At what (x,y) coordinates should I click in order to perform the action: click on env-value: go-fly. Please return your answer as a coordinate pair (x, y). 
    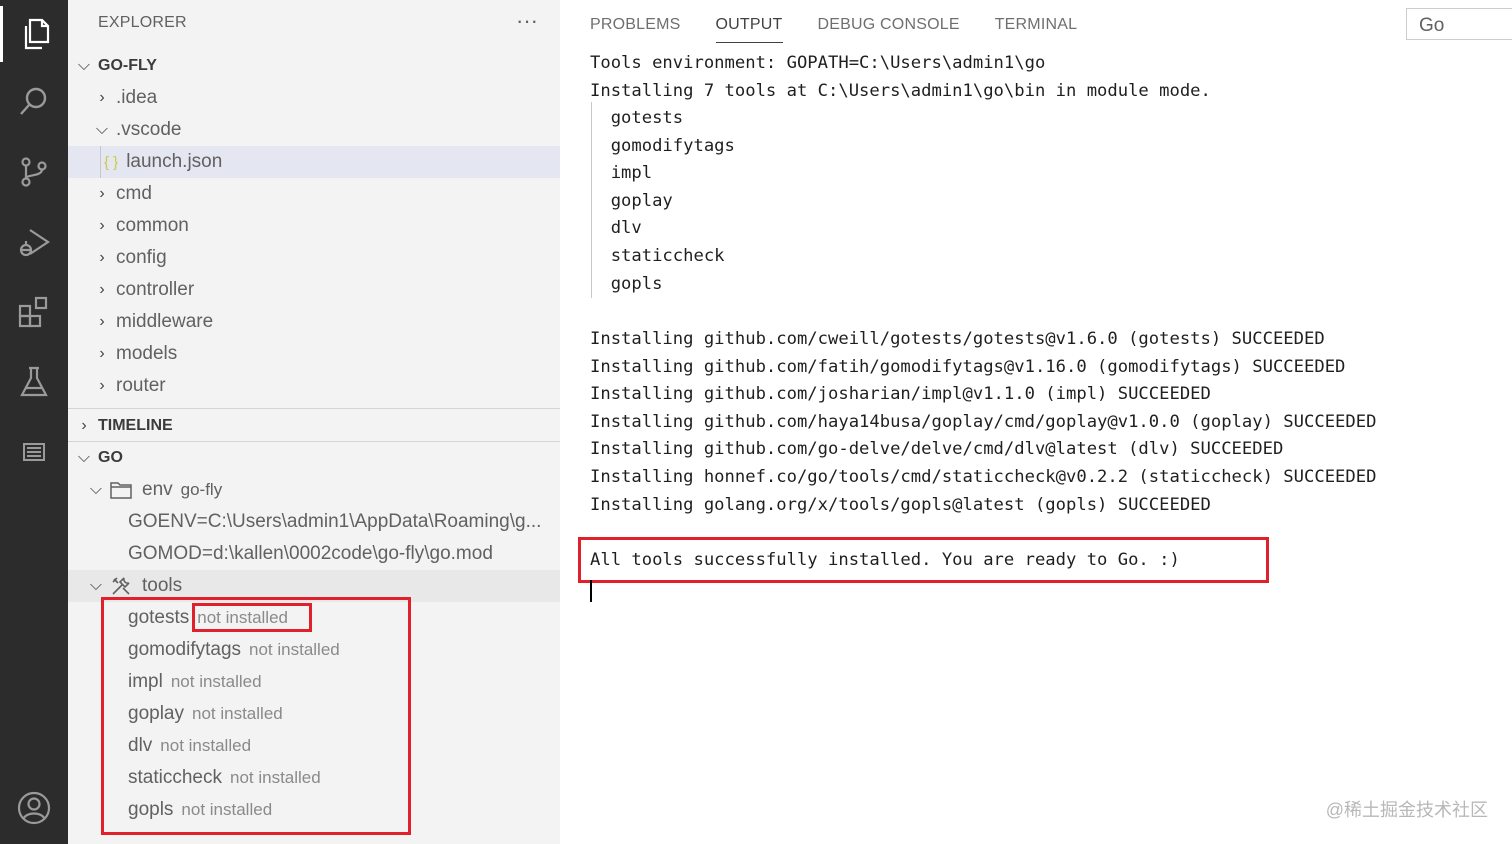
    Looking at the image, I should click on (201, 489).